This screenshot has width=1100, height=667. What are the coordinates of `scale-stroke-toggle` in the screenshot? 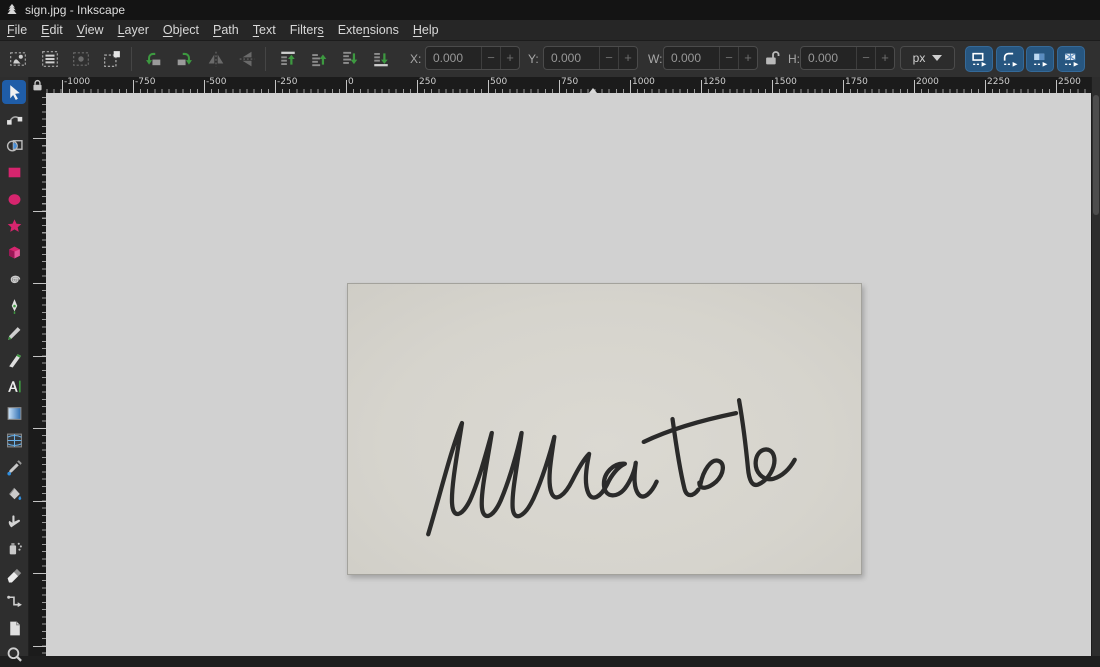 It's located at (979, 59).